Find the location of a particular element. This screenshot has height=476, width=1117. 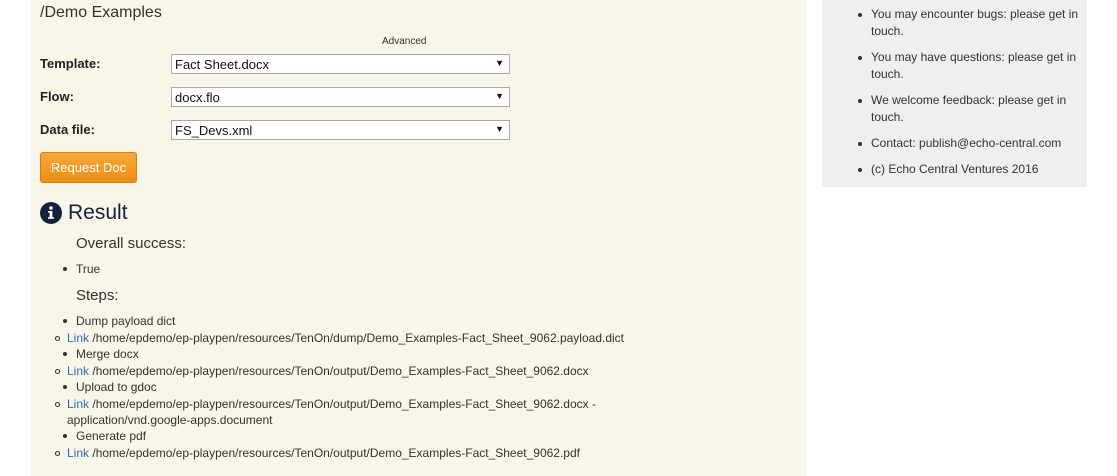

overall-success-list: True is located at coordinates (81, 269).